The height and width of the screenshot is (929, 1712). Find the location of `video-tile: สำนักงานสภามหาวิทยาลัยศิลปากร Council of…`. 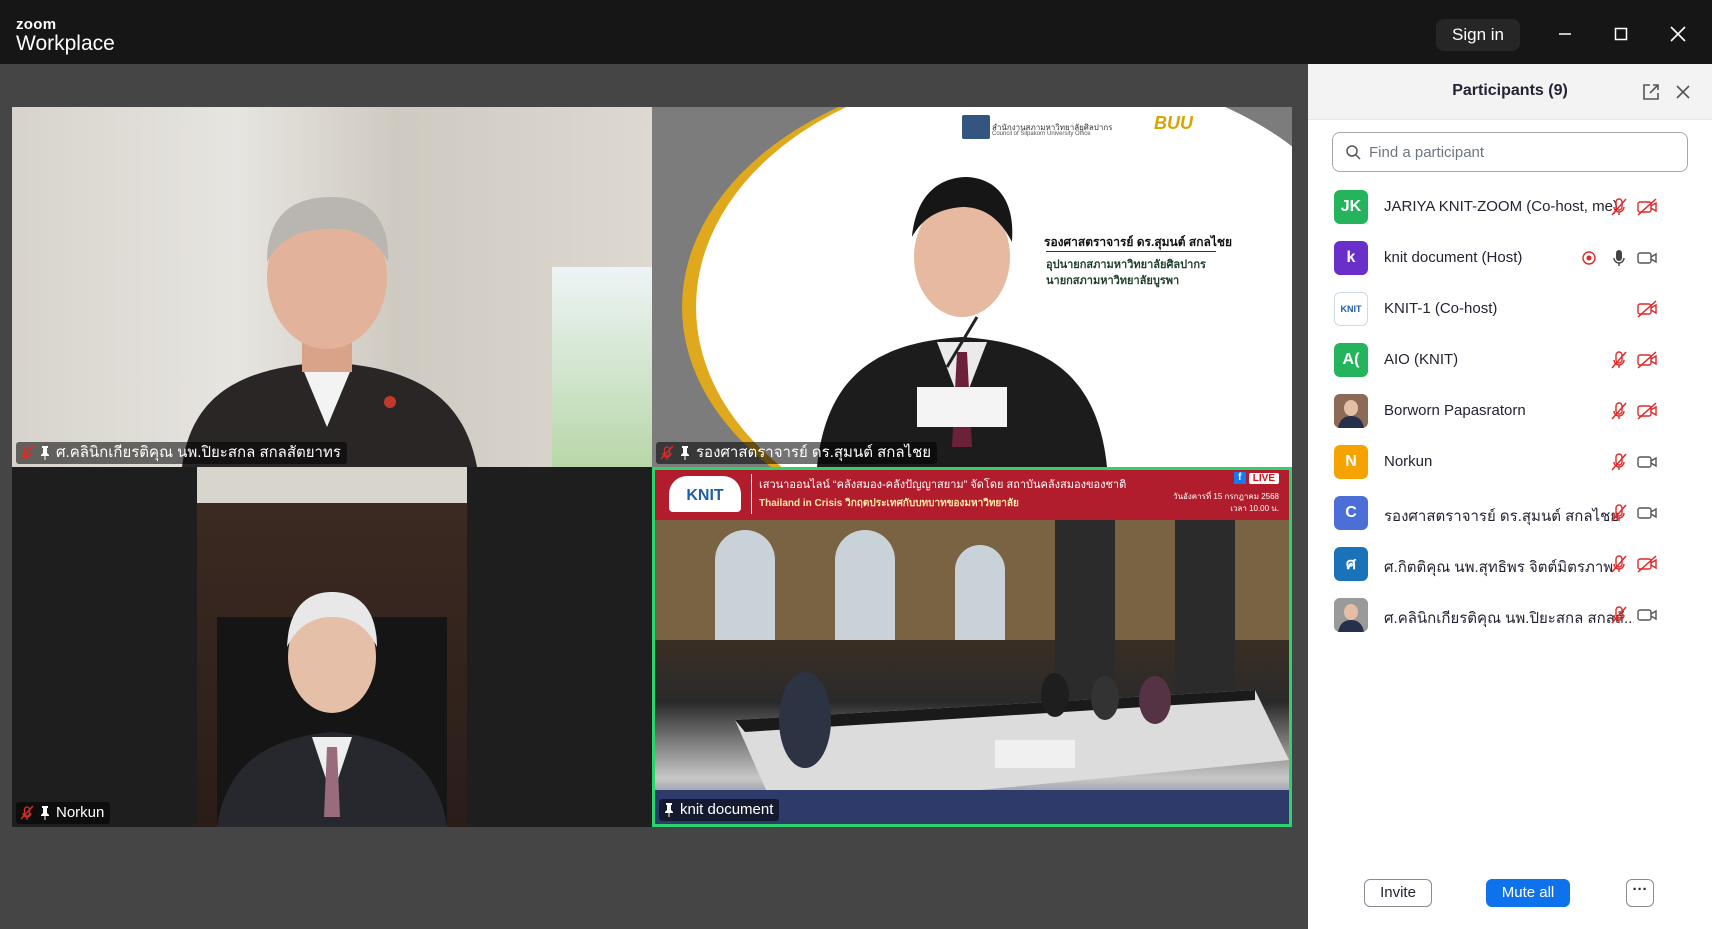

video-tile: สำนักงานสภามหาวิทยาลัยศิลปากร Council of… is located at coordinates (972, 287).